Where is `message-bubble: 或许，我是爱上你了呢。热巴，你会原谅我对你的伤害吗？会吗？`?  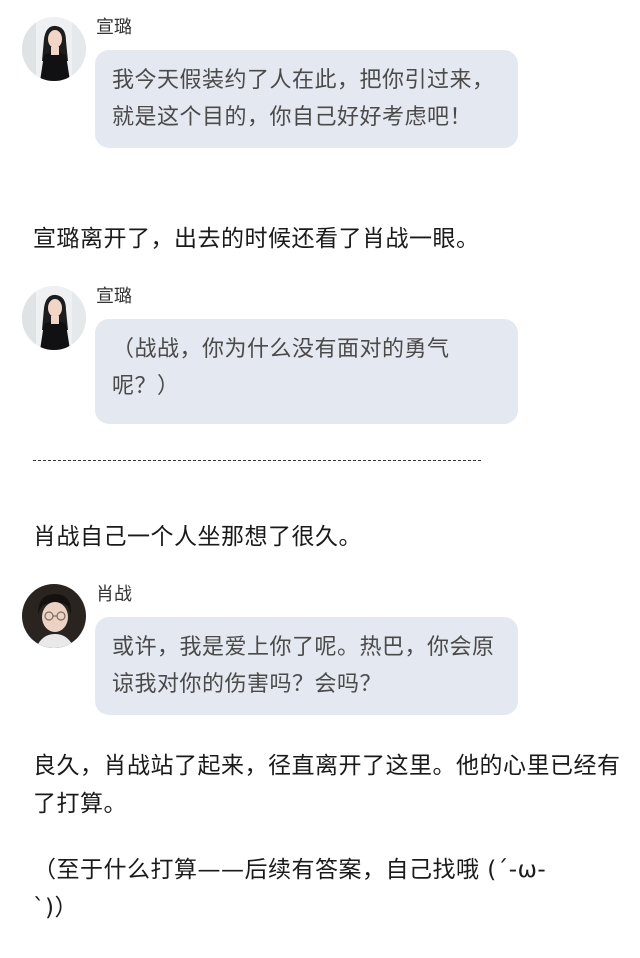 message-bubble: 或许，我是爱上你了呢。热巴，你会原谅我对你的伤害吗？会吗？ is located at coordinates (306, 666).